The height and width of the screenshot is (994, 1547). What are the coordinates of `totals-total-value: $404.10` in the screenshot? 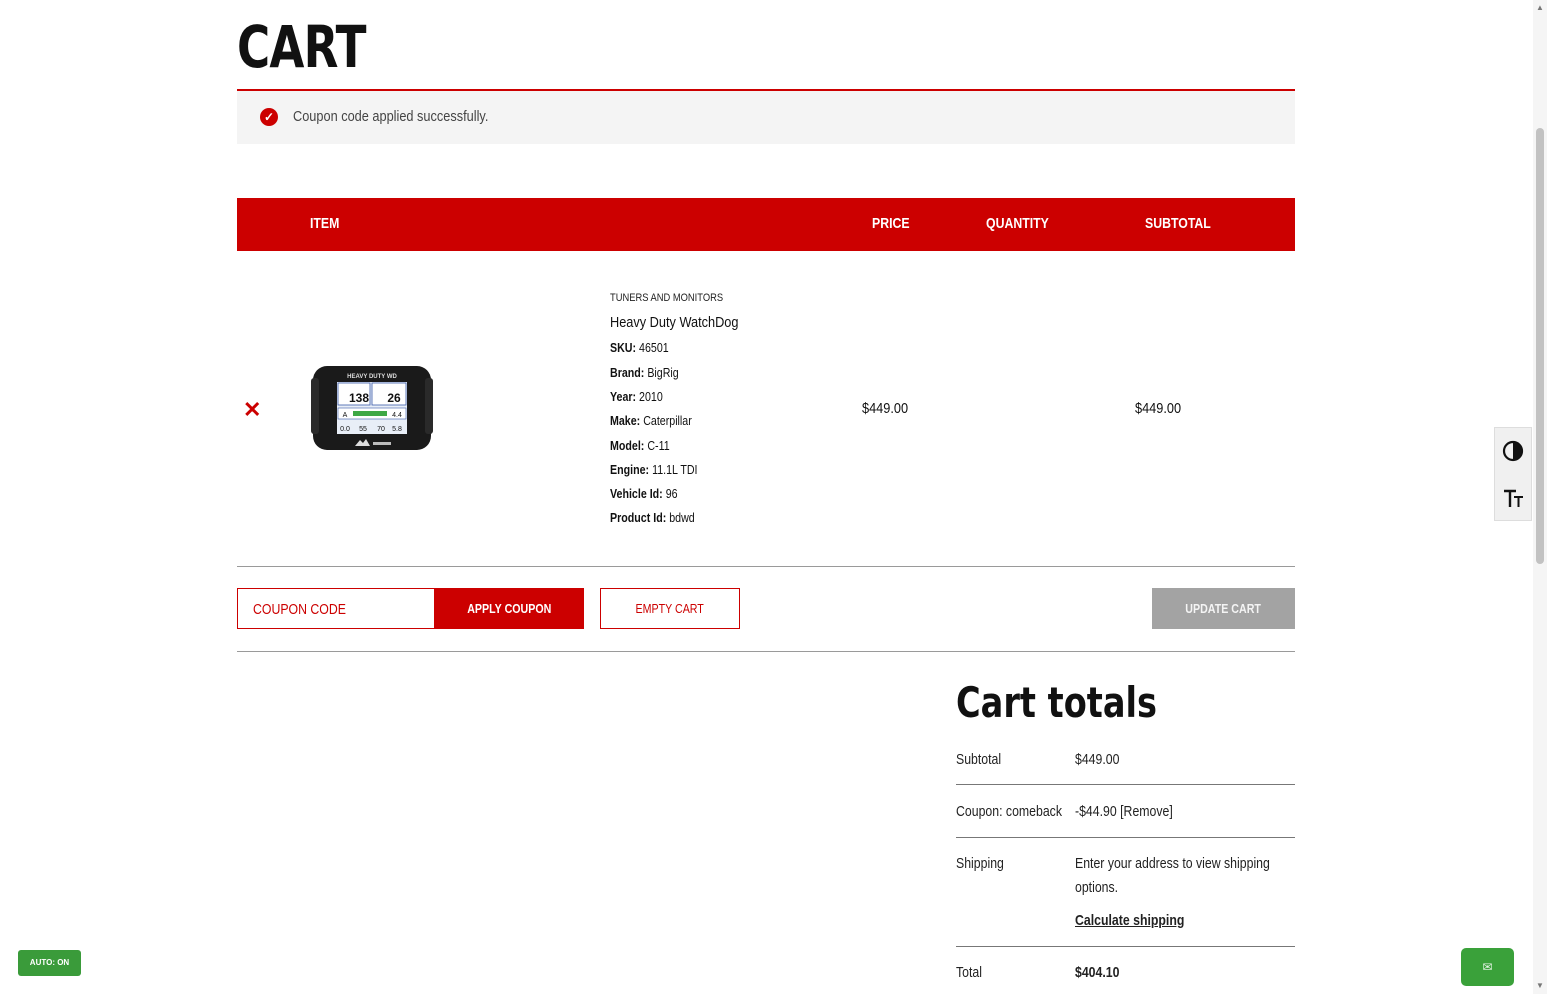 It's located at (1097, 972).